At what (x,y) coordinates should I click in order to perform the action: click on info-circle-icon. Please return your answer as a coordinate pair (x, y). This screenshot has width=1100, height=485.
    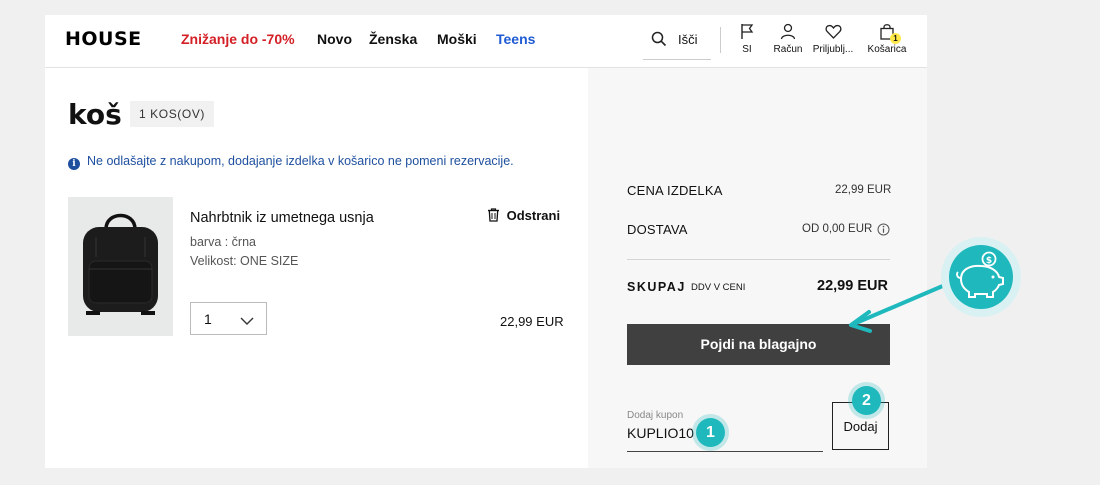
    Looking at the image, I should click on (883, 232).